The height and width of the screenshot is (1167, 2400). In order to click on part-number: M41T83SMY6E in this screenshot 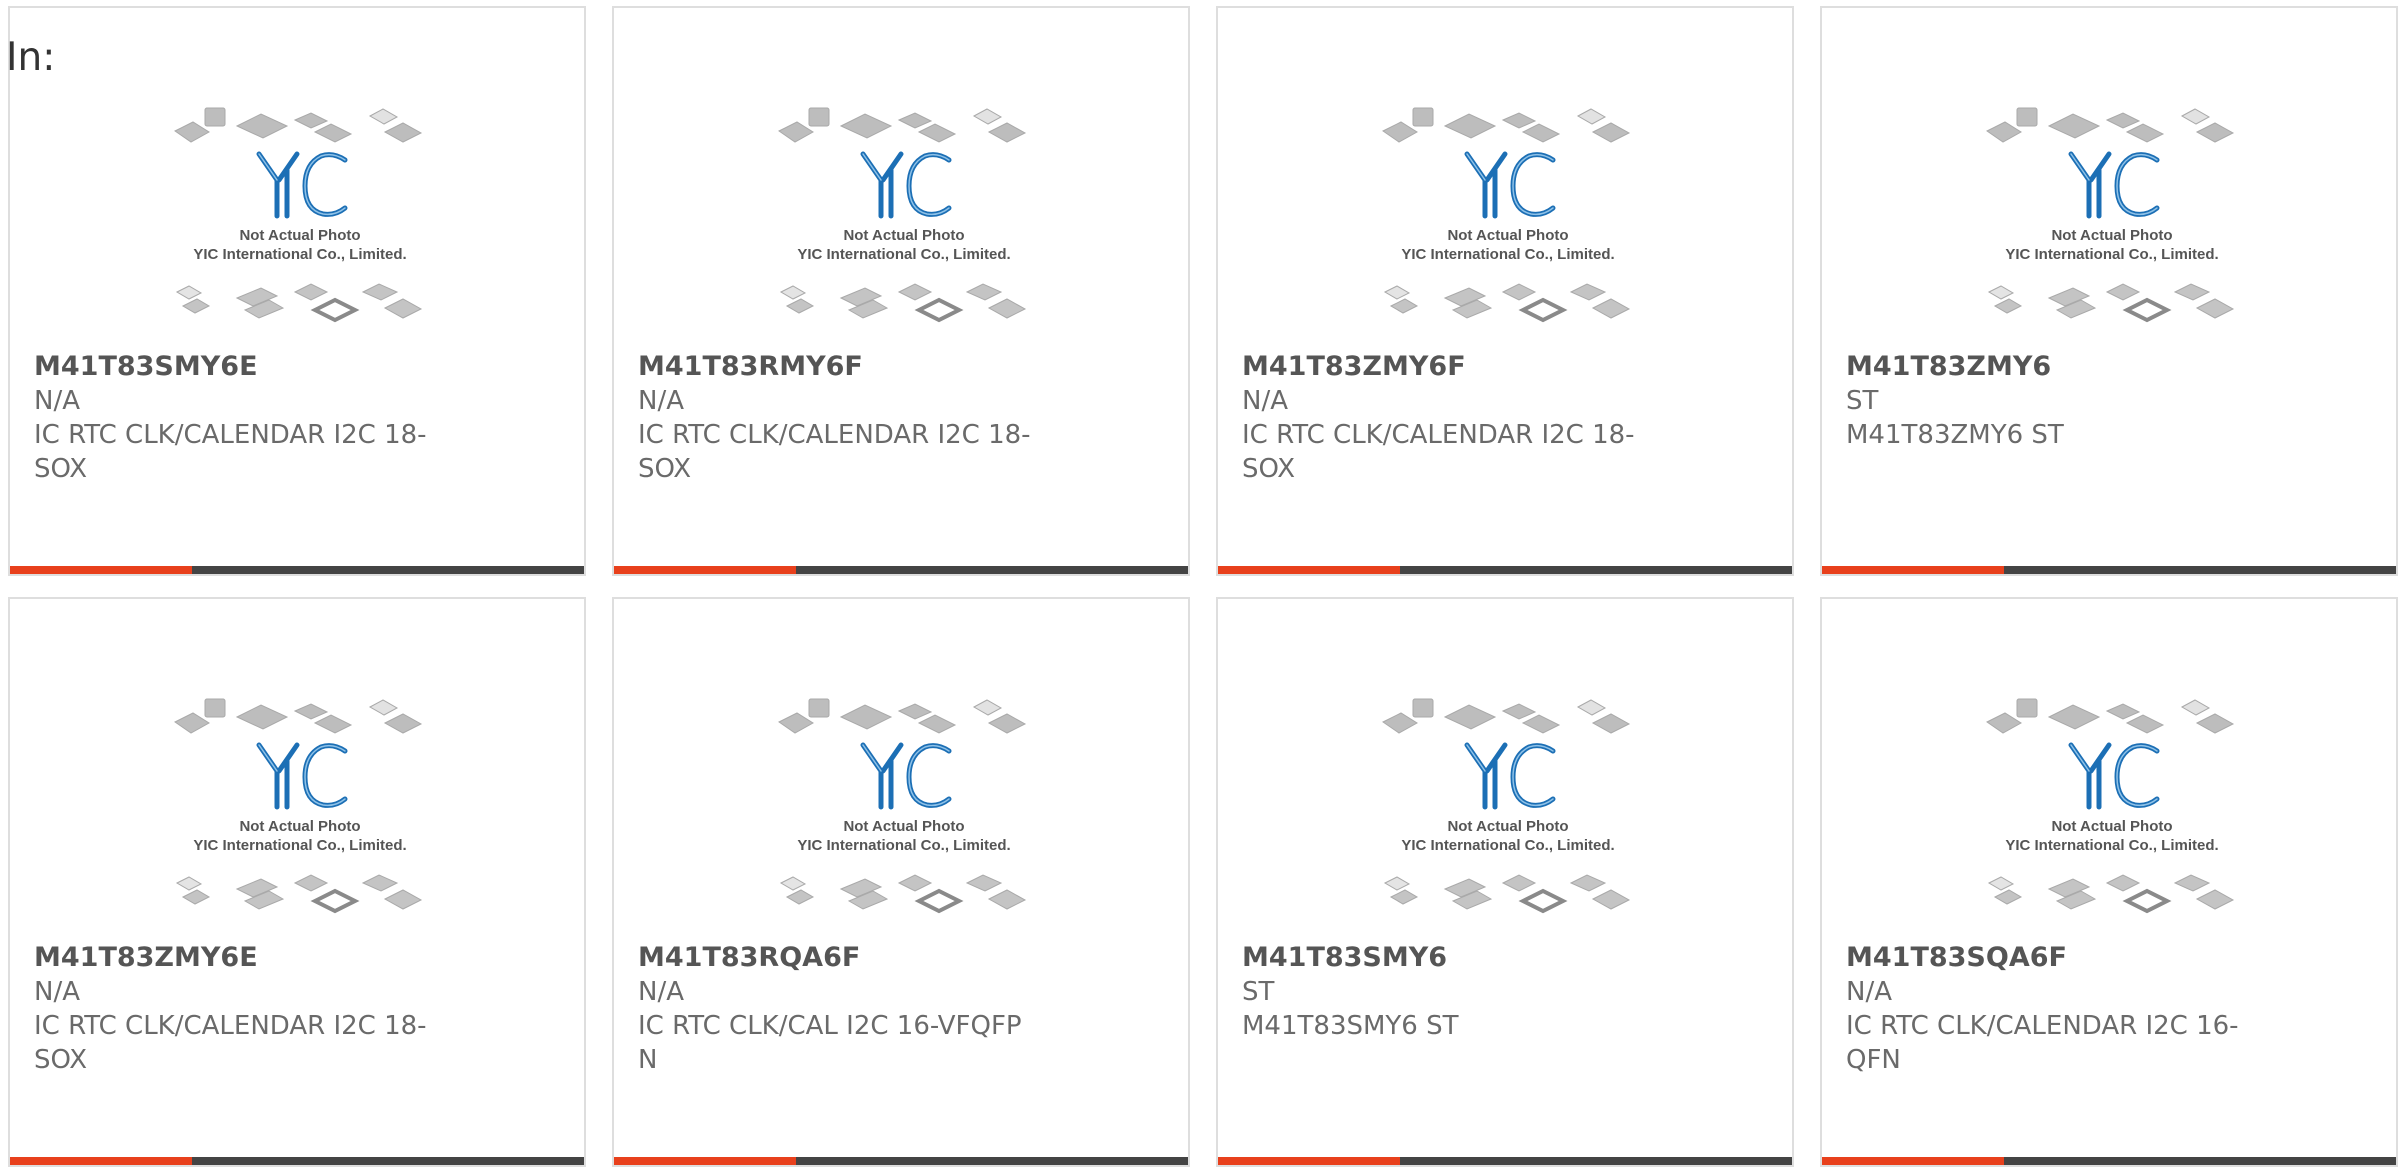, I will do `click(249, 367)`.